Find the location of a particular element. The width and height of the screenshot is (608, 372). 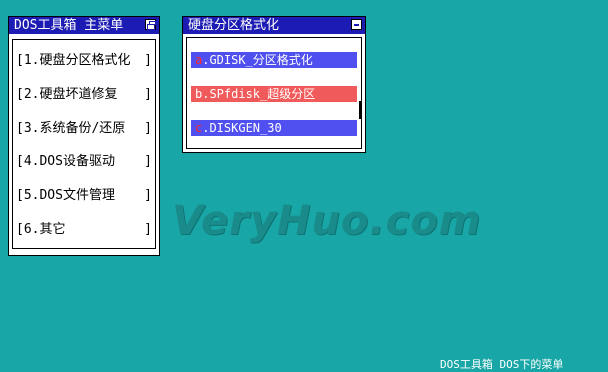

menu-item-label: [2.硬盘坏道修复 is located at coordinates (67, 94).